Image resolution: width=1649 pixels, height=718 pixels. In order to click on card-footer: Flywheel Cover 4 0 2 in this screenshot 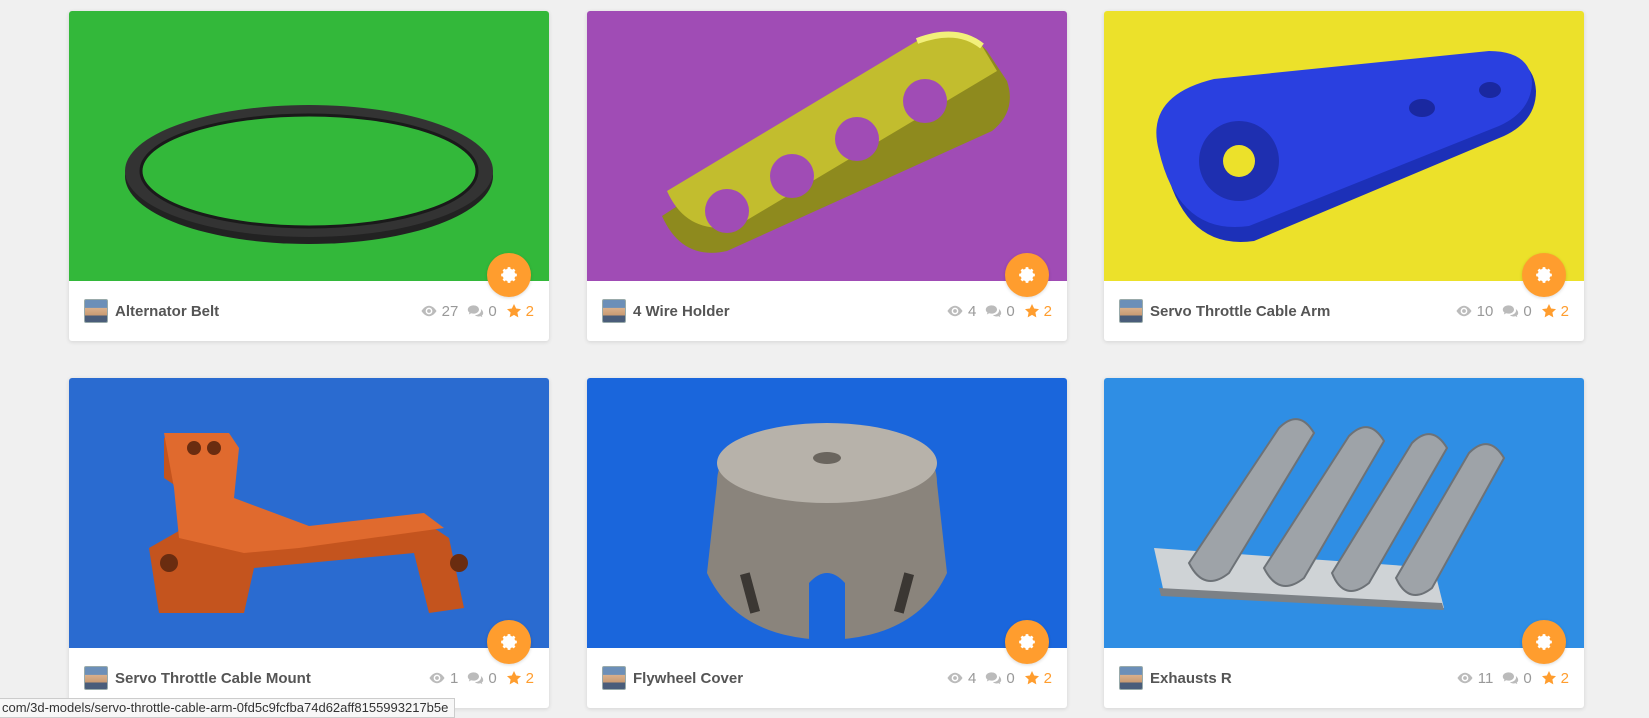, I will do `click(827, 678)`.